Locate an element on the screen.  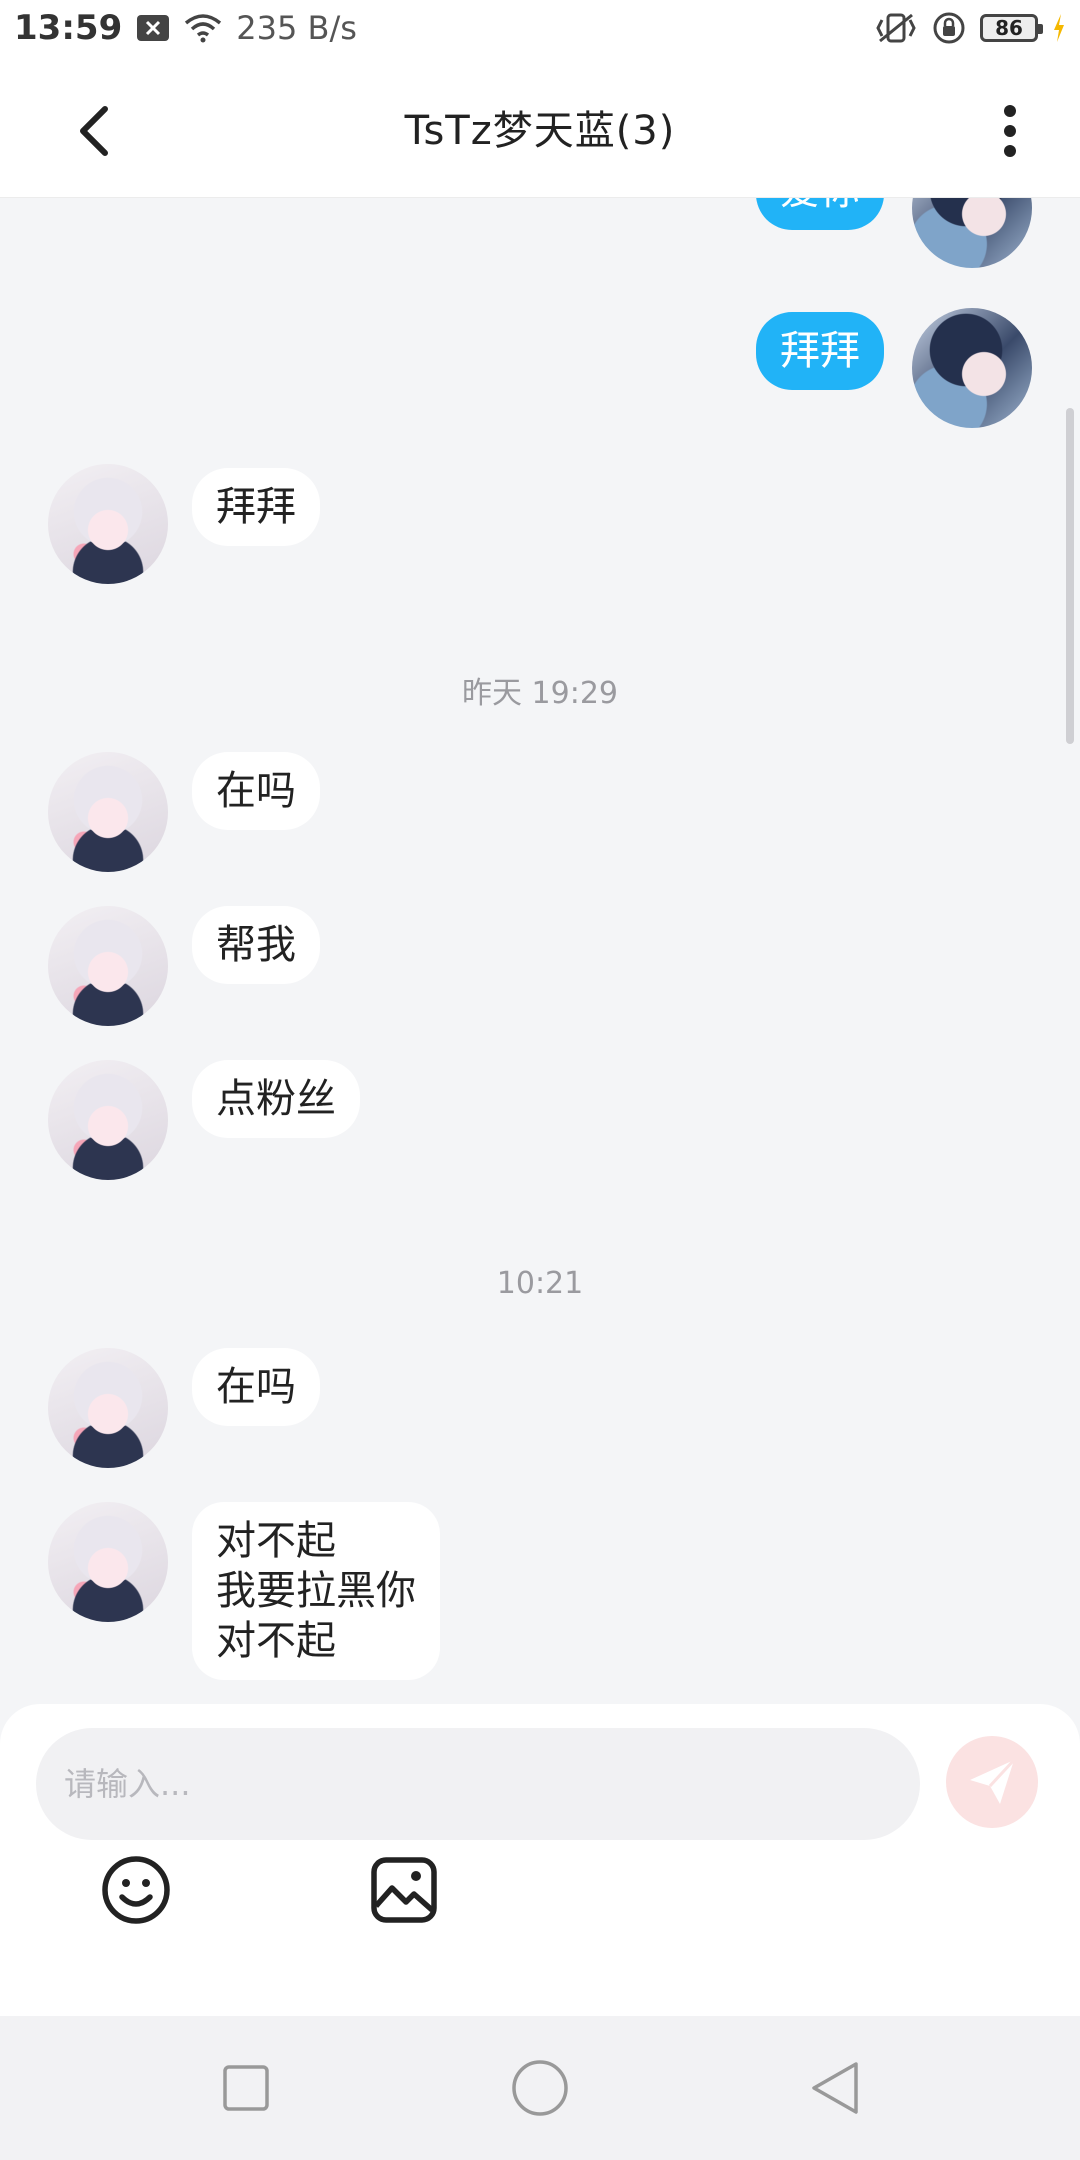
image-button is located at coordinates (404, 1890).